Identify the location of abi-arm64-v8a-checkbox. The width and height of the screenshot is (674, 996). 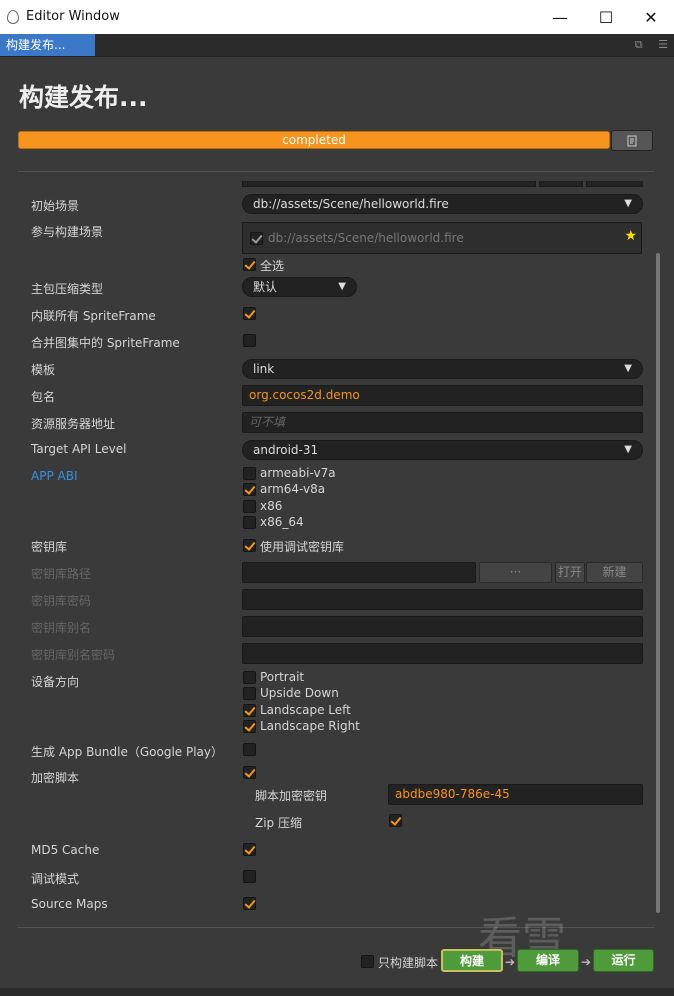
(249, 489).